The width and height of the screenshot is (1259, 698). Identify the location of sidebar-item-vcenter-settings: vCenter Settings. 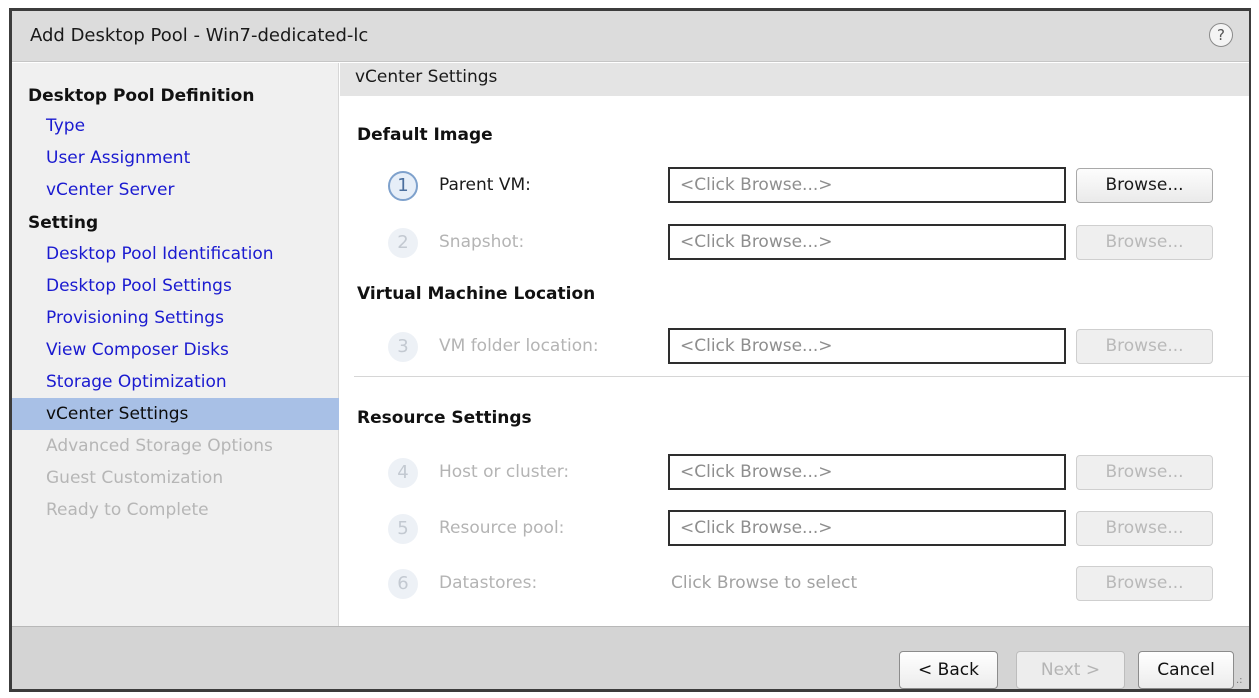
(175, 414).